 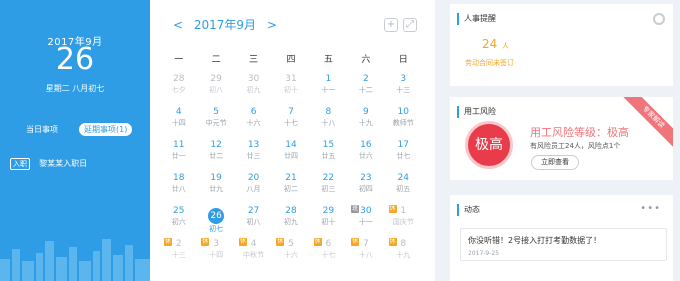 I want to click on day-number: 20, so click(x=253, y=178).